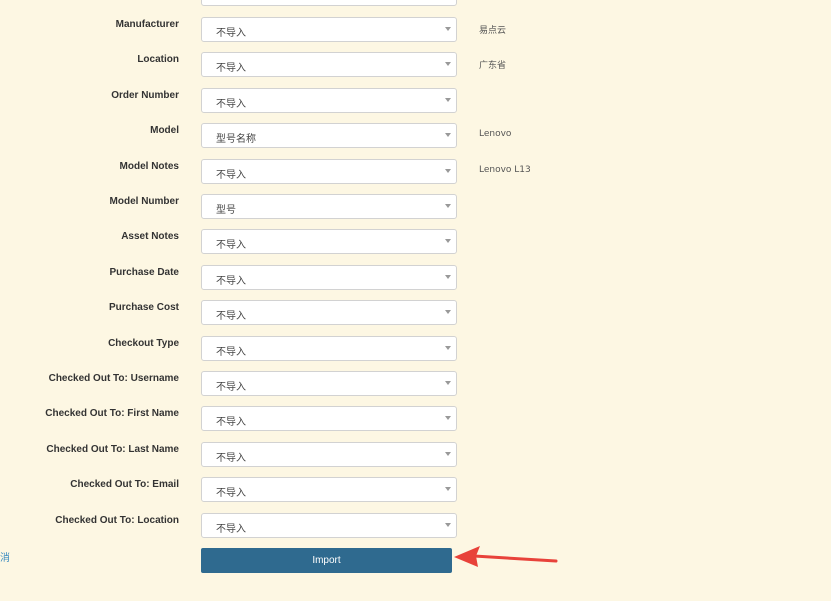 This screenshot has height=601, width=831. Describe the element at coordinates (326, 560) in the screenshot. I see `import-button: Import` at that location.